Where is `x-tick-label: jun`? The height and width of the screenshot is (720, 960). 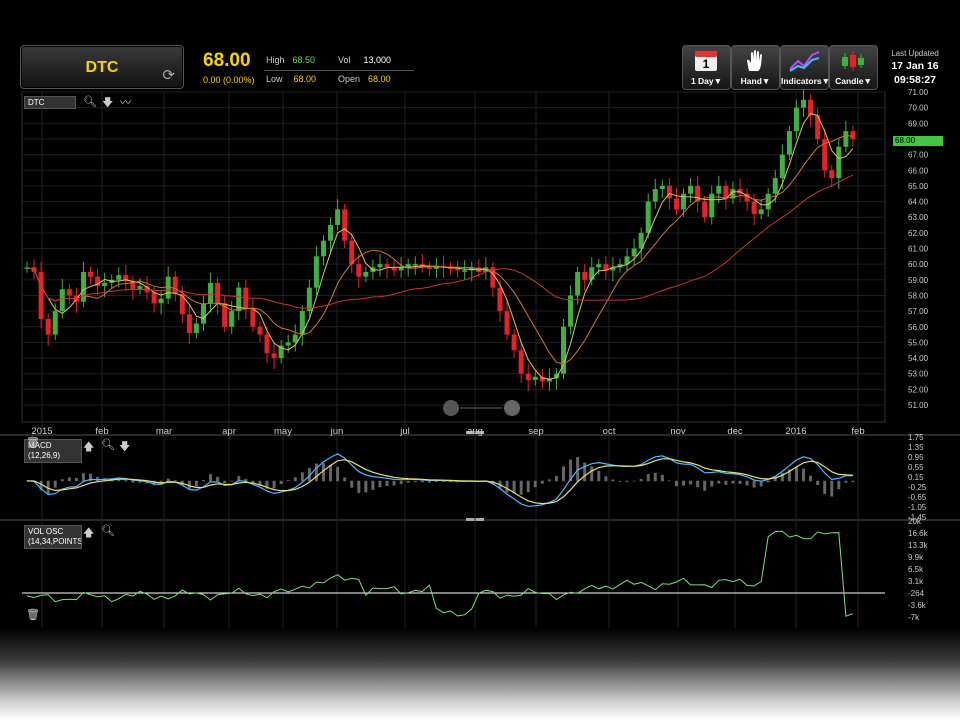 x-tick-label: jun is located at coordinates (337, 431).